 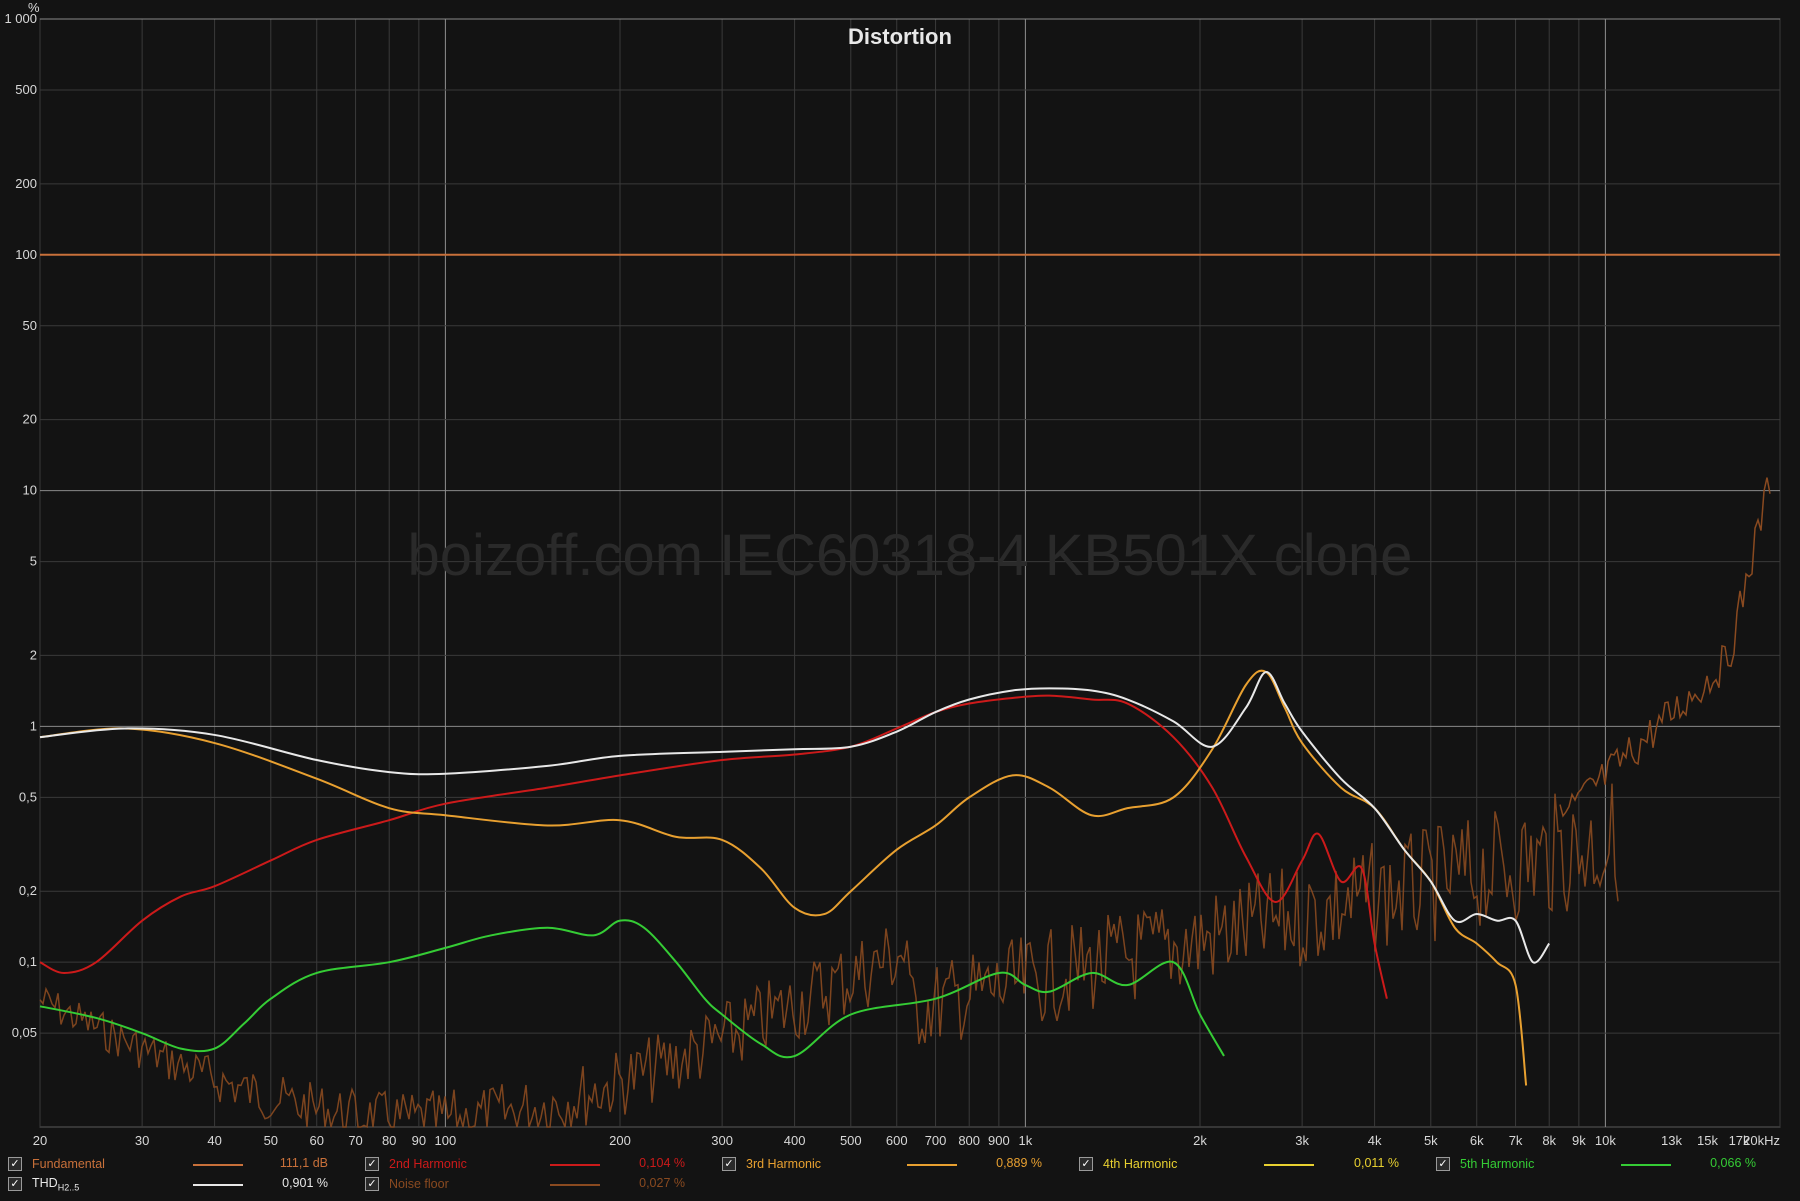 I want to click on thd-label-sub: H2..5, so click(x=68, y=1187).